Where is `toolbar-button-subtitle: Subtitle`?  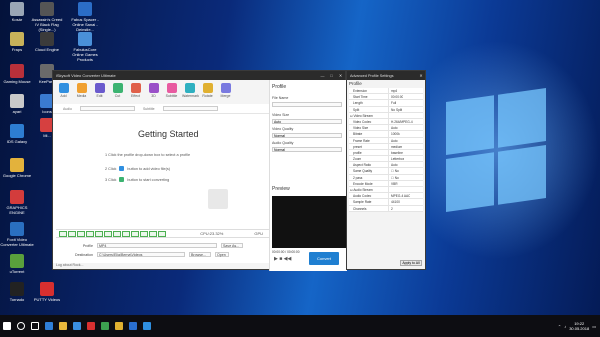 toolbar-button-subtitle: Subtitle is located at coordinates (171, 90).